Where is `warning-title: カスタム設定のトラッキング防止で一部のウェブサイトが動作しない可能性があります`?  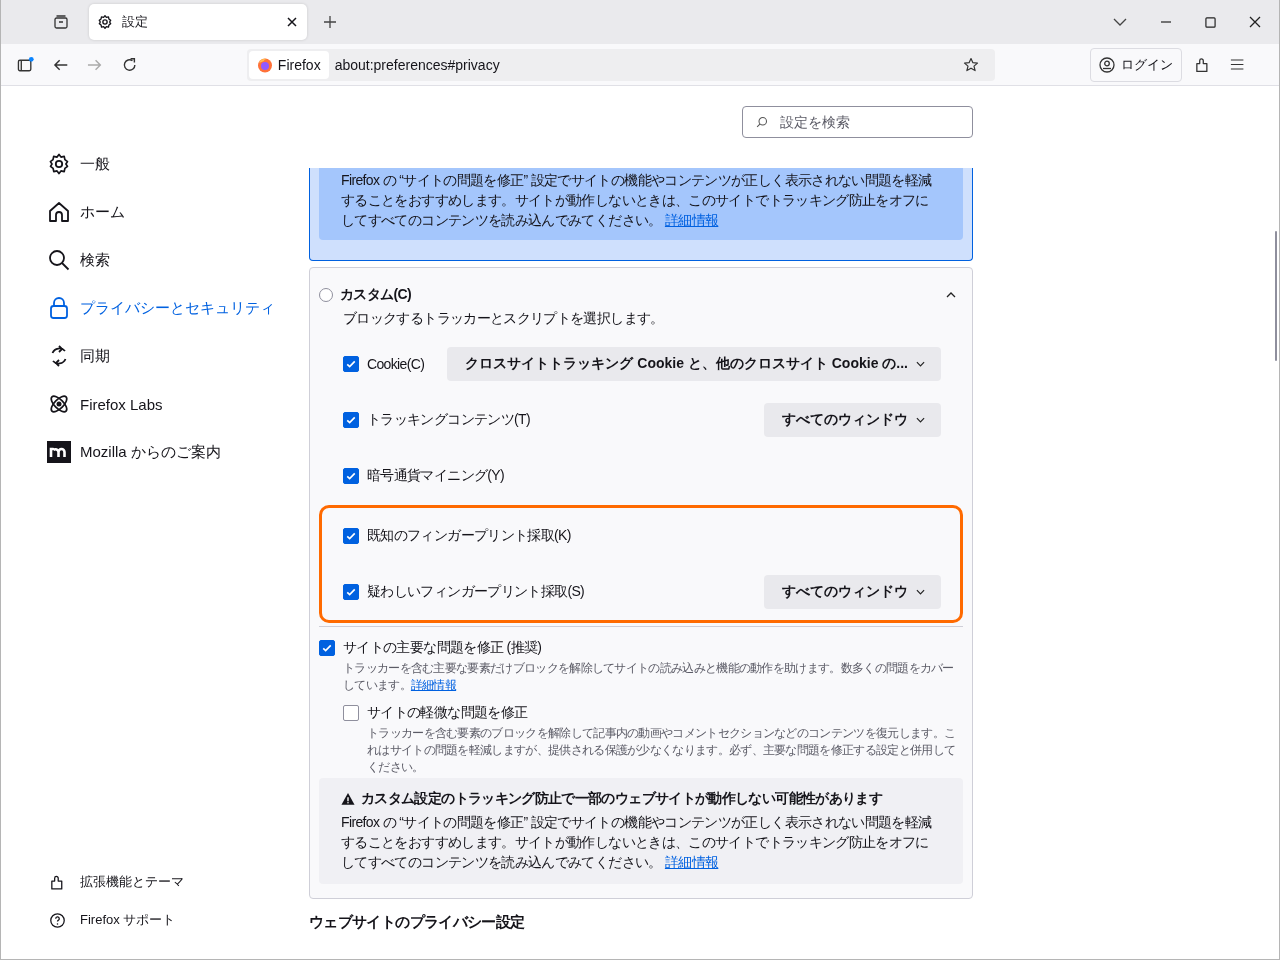
warning-title: カスタム設定のトラッキング防止で一部のウェブサイトが動作しない可能性があります is located at coordinates (622, 799).